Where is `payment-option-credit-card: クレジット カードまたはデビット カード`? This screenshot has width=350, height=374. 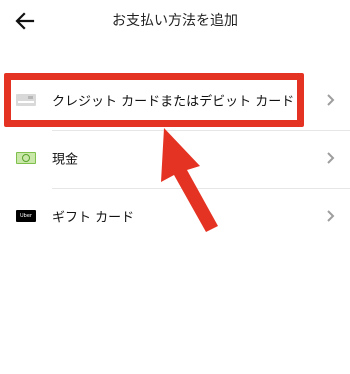
payment-option-credit-card: クレジット カードまたはデビット カード is located at coordinates (175, 100).